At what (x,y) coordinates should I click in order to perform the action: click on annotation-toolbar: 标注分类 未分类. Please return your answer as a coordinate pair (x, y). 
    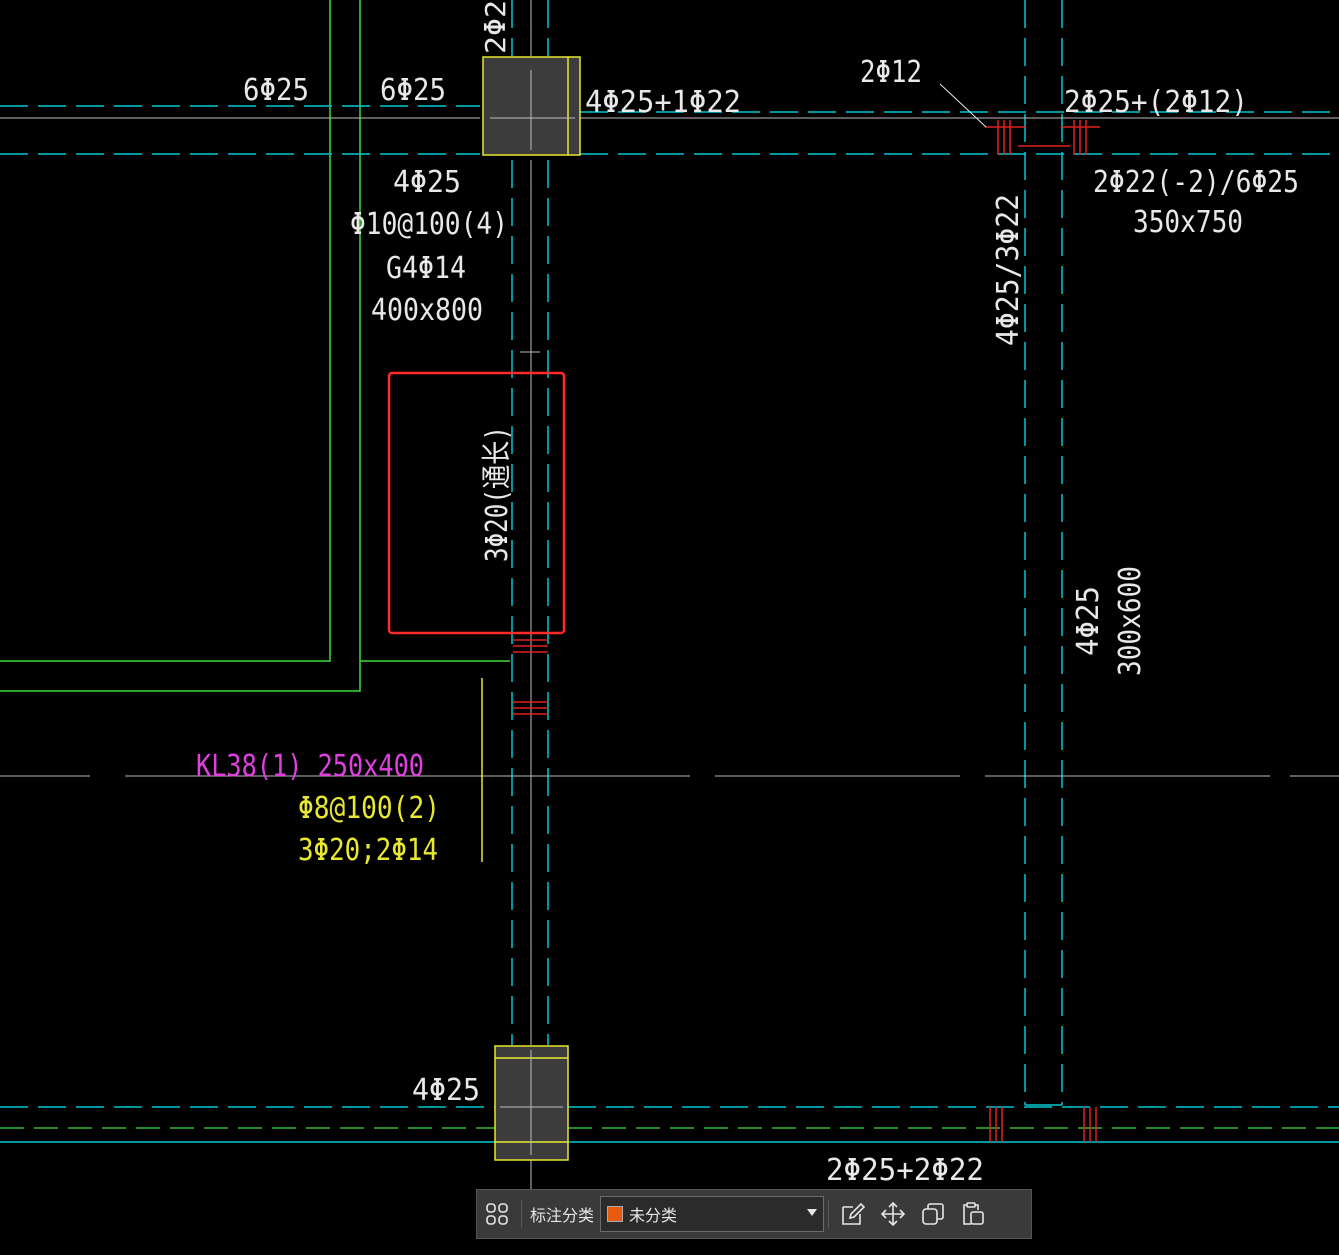
    Looking at the image, I should click on (754, 1214).